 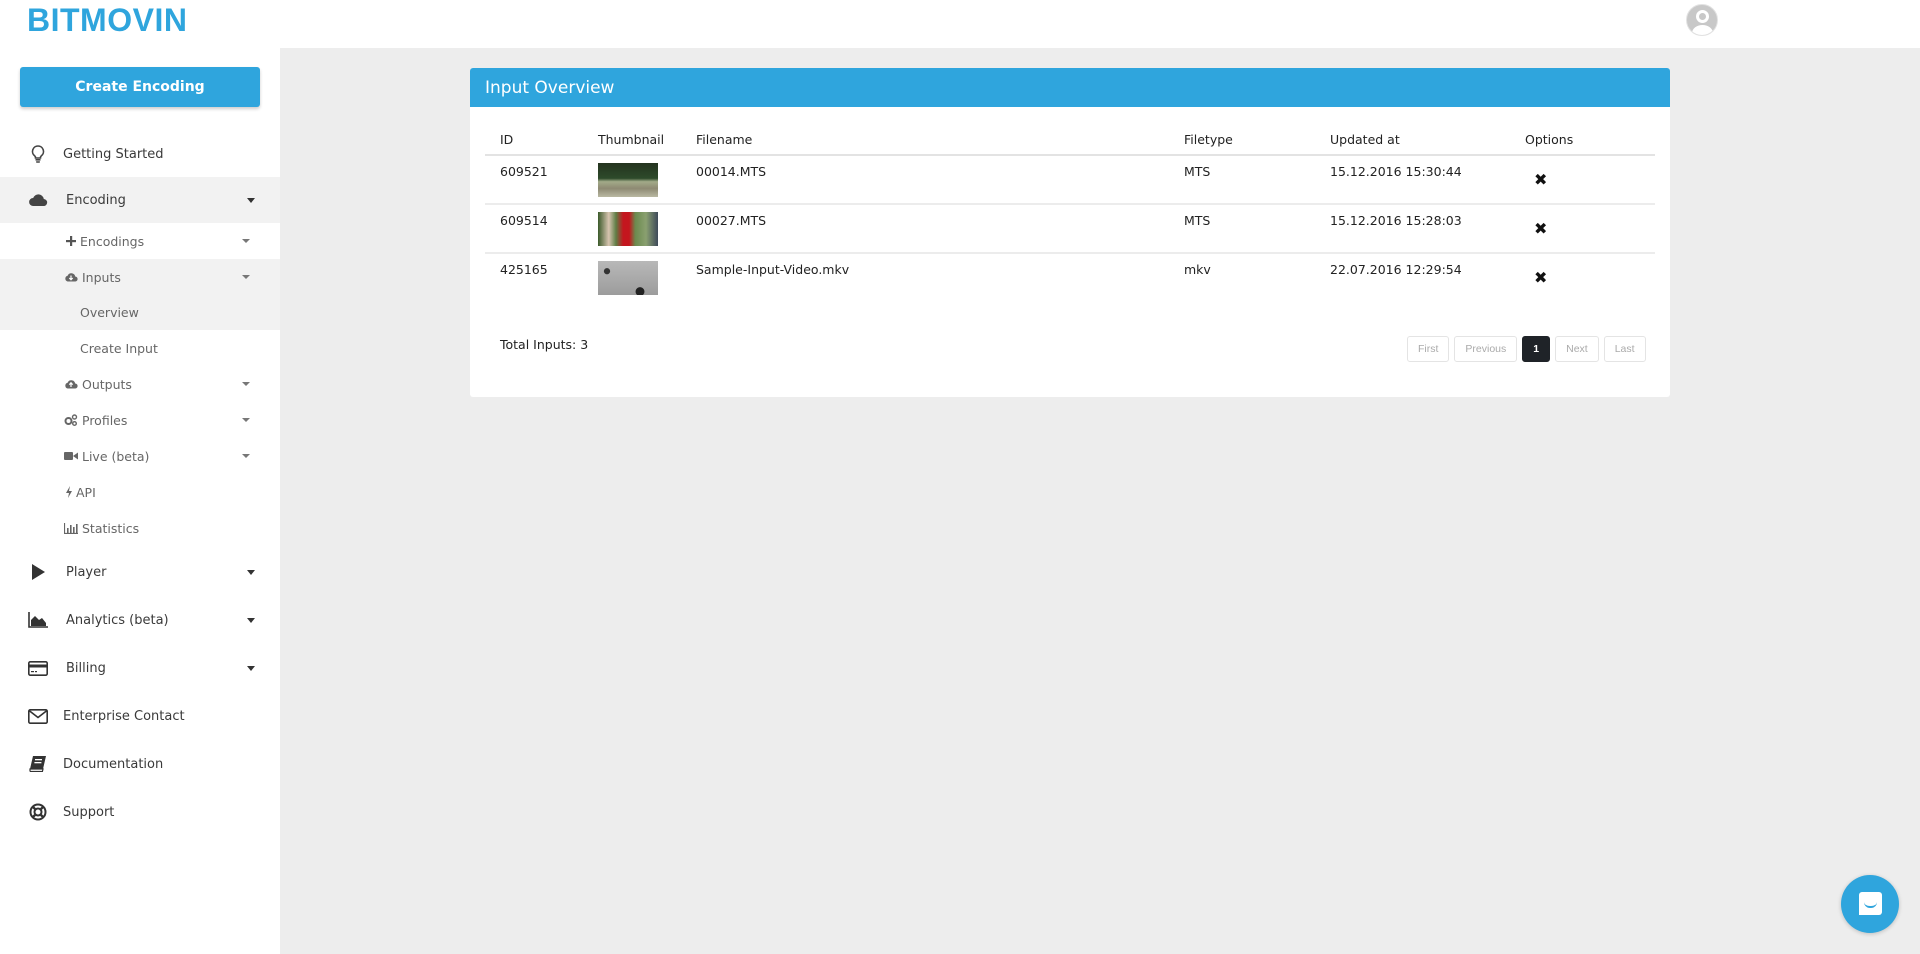 I want to click on sidebar-item-documentation: Documentation, so click(x=140, y=764).